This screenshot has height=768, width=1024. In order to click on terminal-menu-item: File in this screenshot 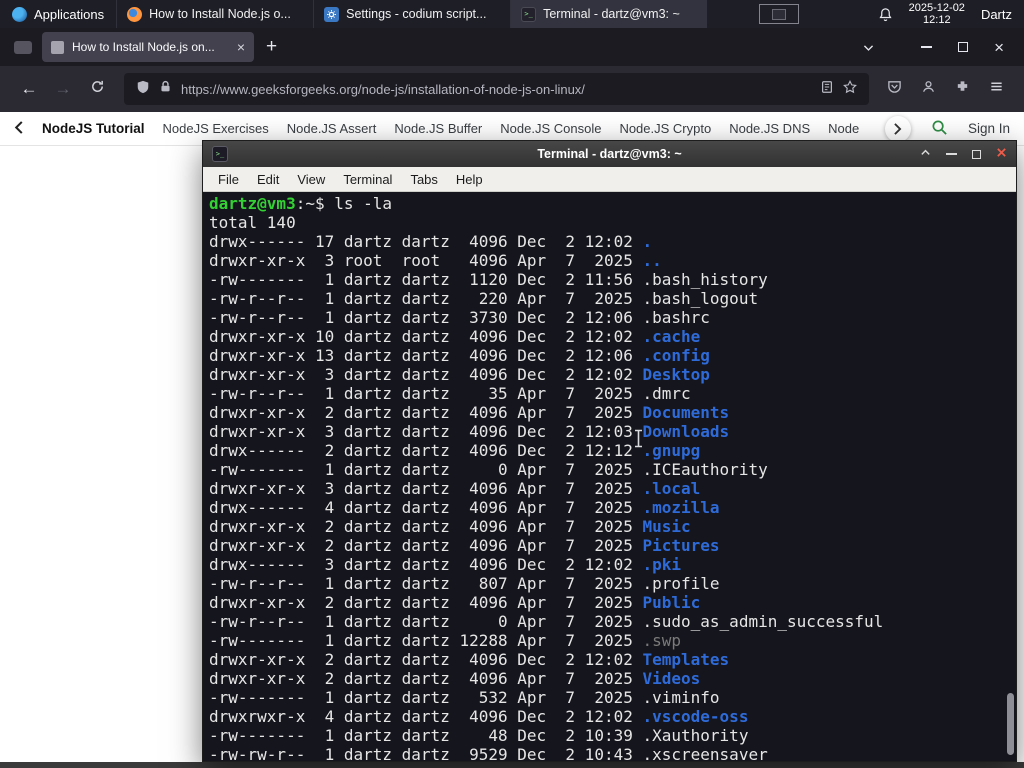, I will do `click(228, 179)`.